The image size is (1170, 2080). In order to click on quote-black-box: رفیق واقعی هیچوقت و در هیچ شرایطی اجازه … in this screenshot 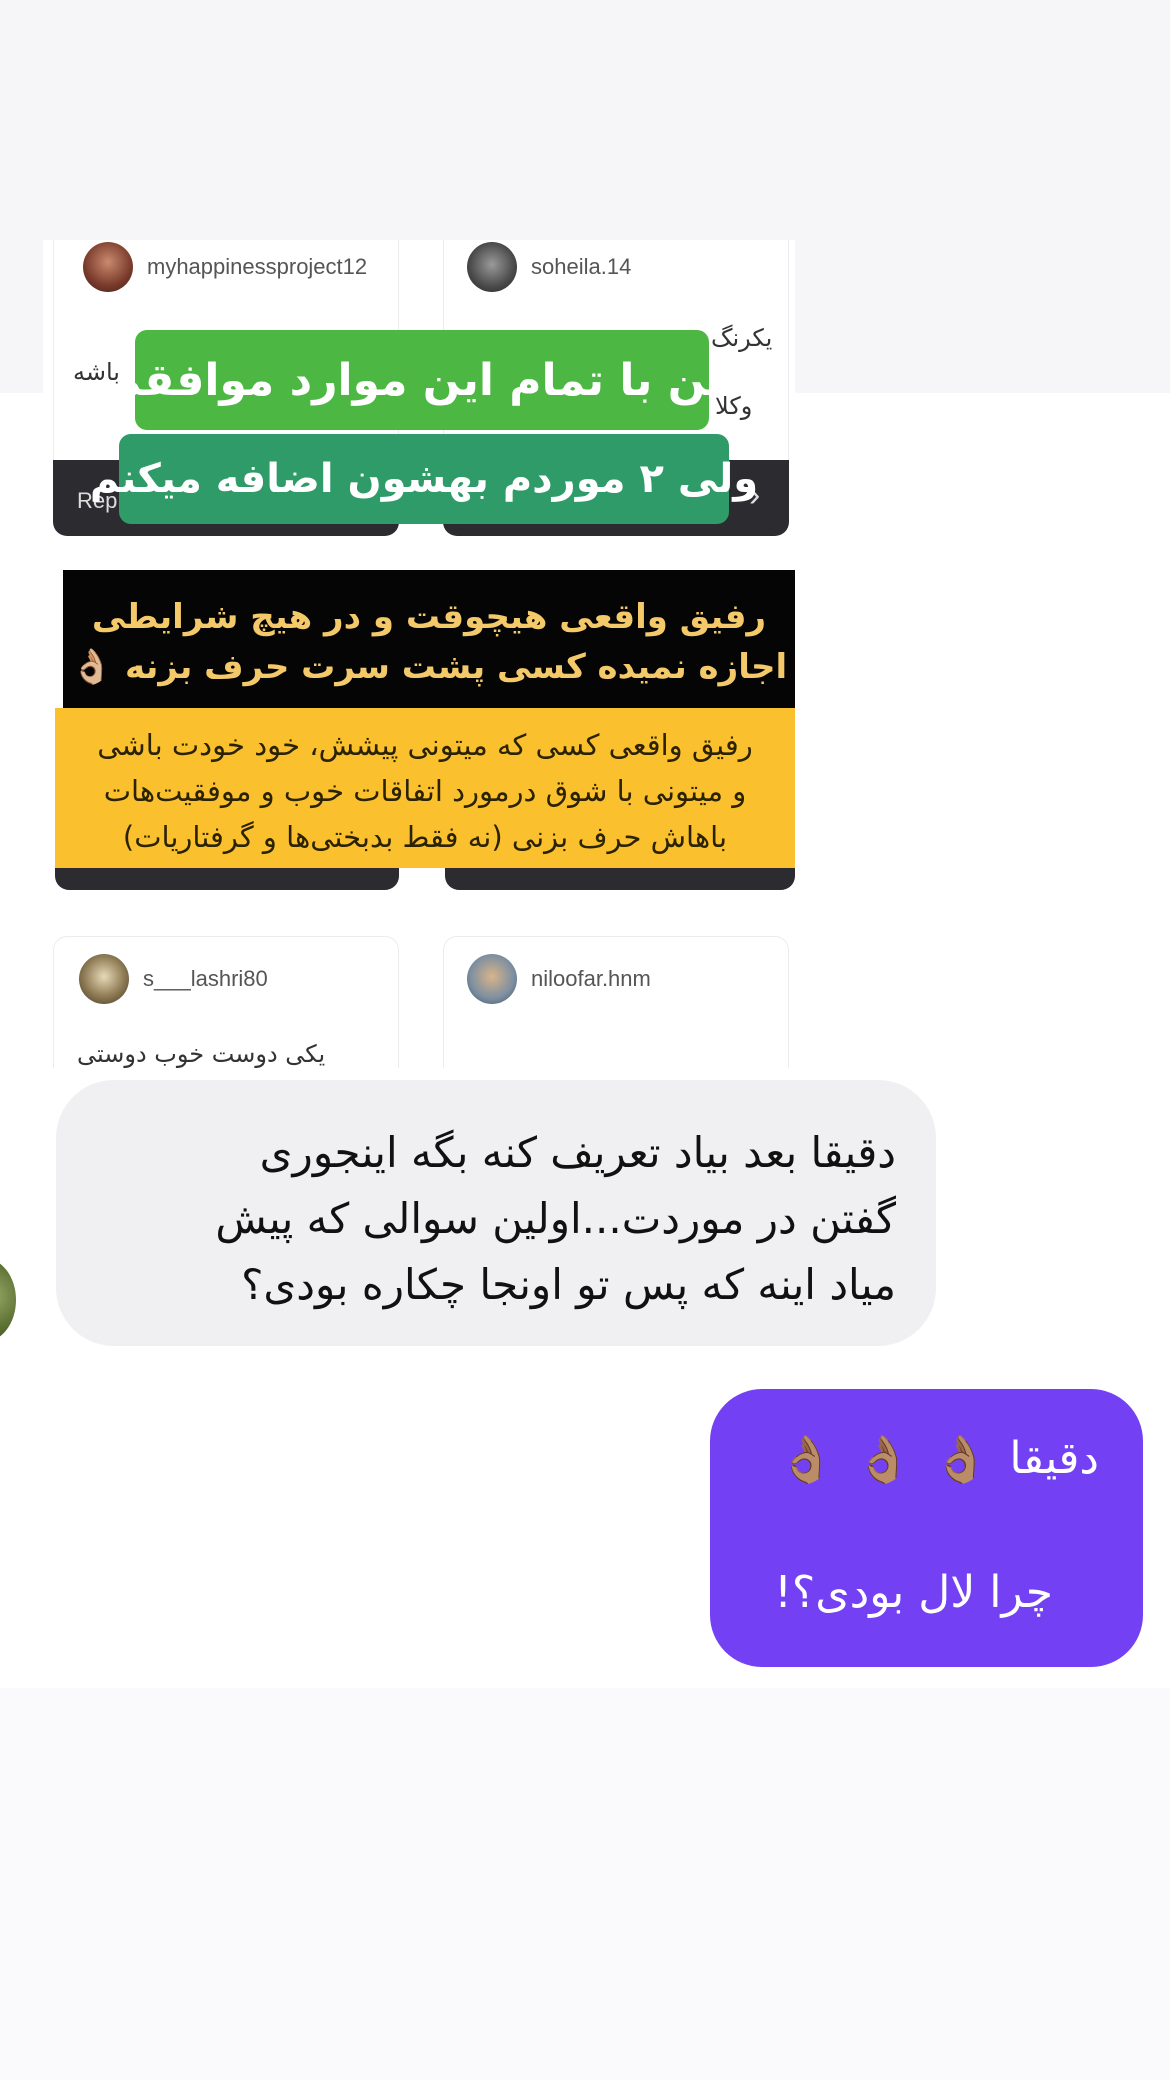, I will do `click(429, 645)`.